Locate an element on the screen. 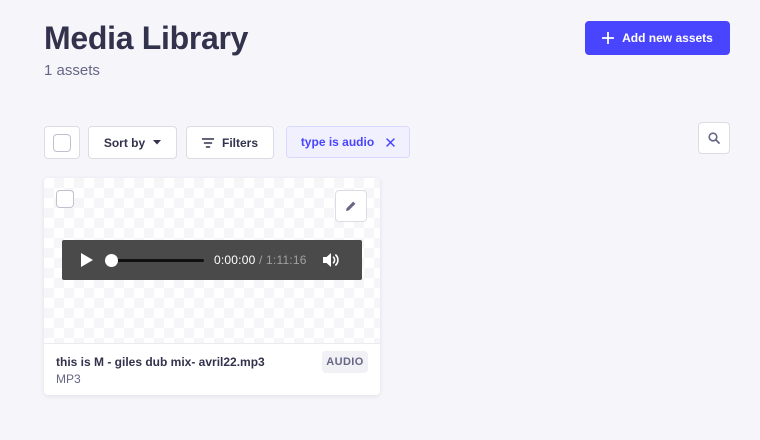  active-filter-chip: type is audio is located at coordinates (348, 142).